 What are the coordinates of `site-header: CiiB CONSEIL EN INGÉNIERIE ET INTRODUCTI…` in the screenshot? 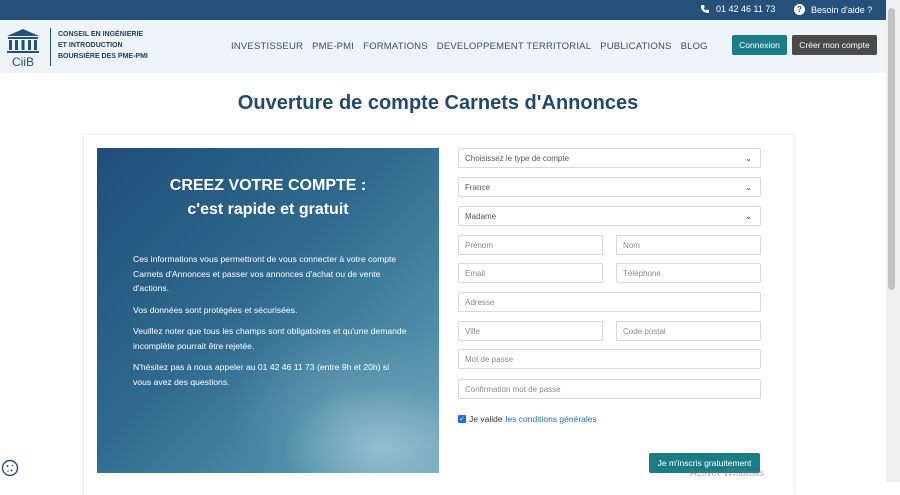 It's located at (443, 46).